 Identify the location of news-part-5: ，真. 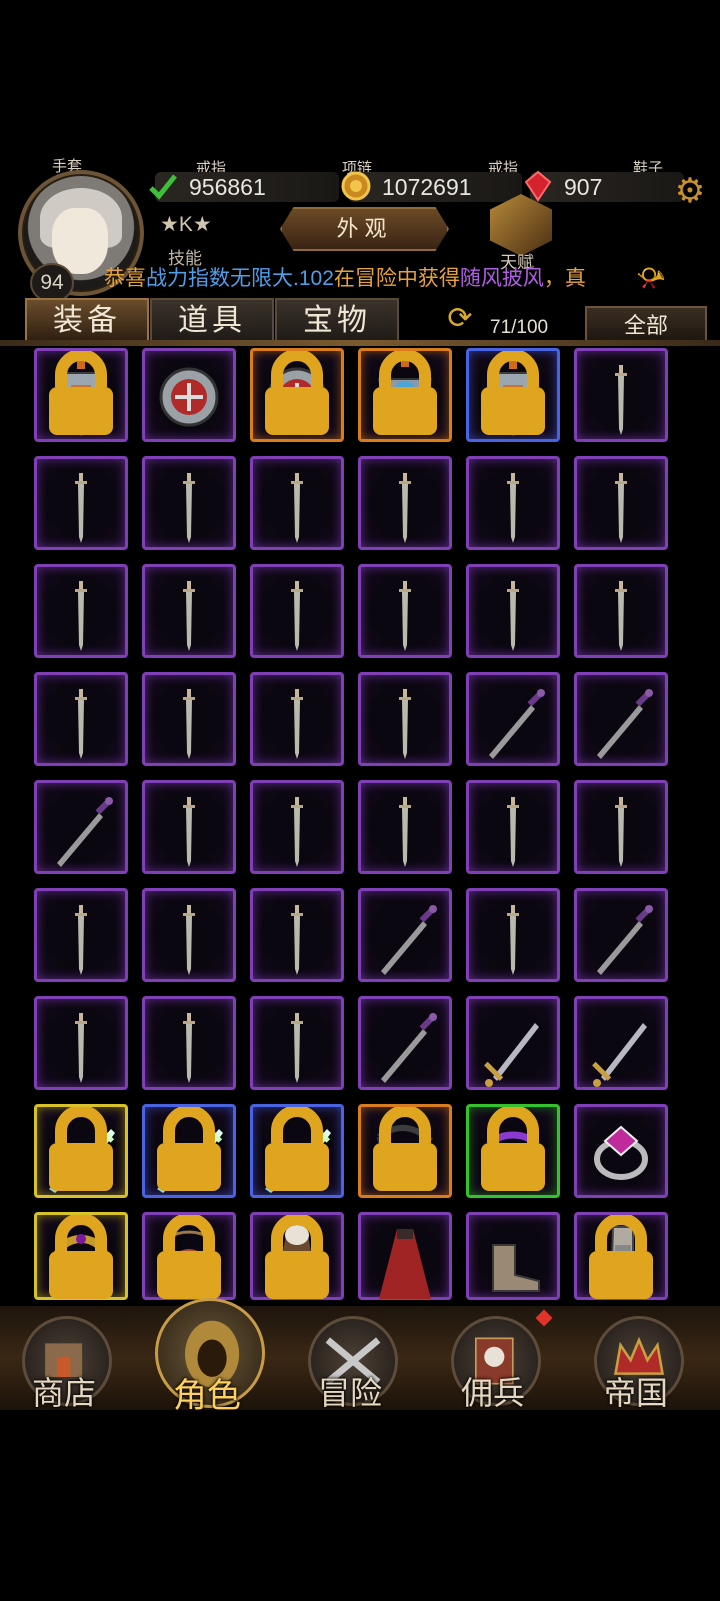
(564, 278).